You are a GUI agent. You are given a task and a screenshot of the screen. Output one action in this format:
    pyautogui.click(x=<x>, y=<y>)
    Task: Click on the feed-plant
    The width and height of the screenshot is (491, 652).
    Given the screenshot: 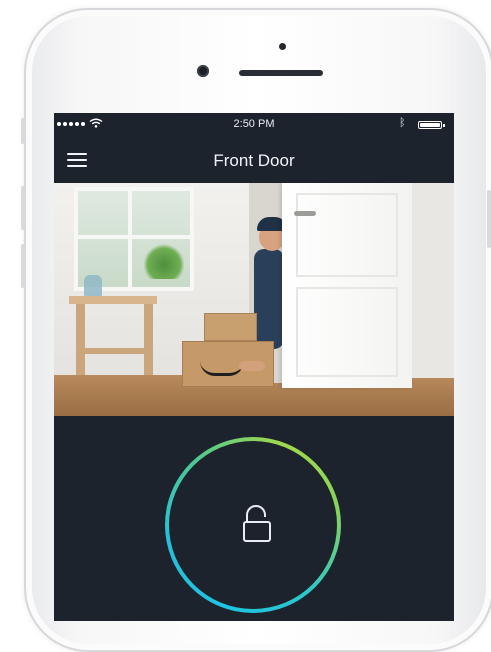 What is the action you would take?
    pyautogui.click(x=164, y=261)
    